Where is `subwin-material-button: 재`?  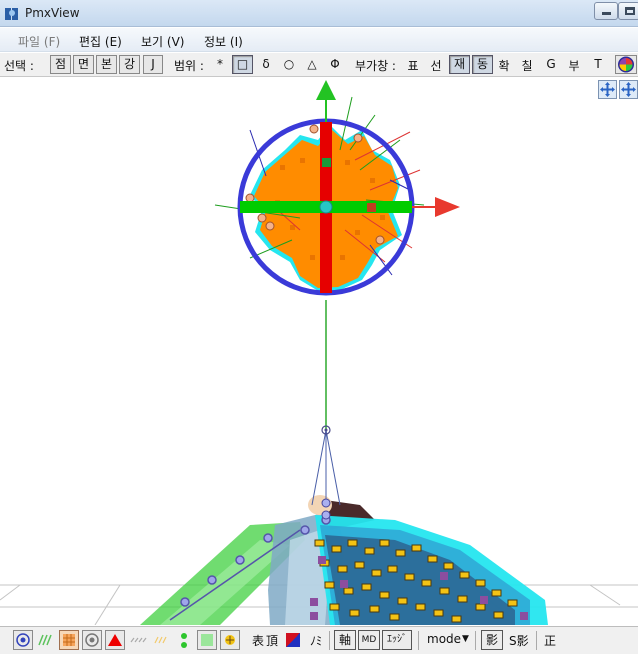 subwin-material-button: 재 is located at coordinates (459, 64).